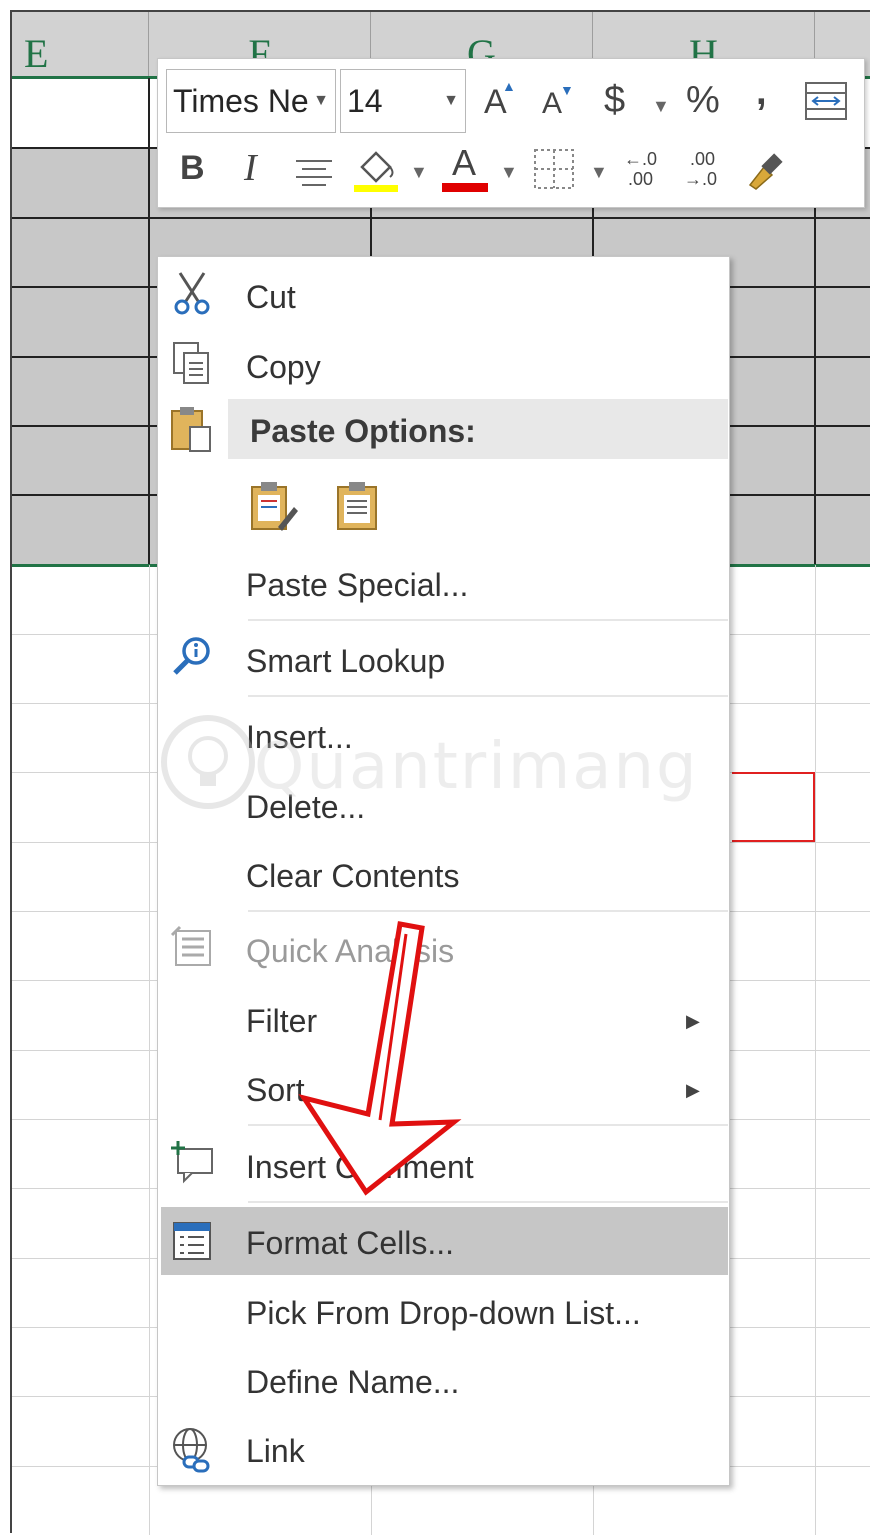  Describe the element at coordinates (36, 53) in the screenshot. I see `column-header-label: E` at that location.